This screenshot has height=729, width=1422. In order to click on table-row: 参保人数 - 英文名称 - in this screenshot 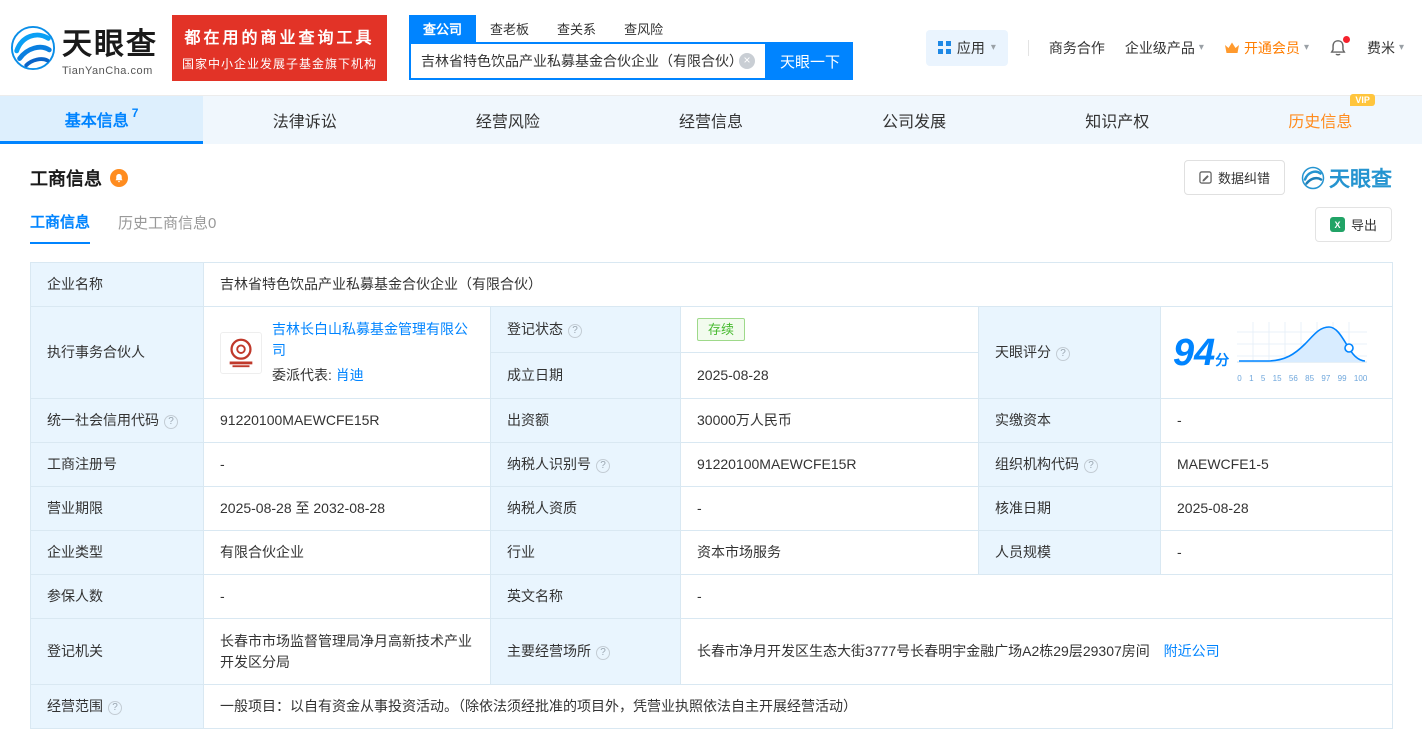, I will do `click(711, 596)`.